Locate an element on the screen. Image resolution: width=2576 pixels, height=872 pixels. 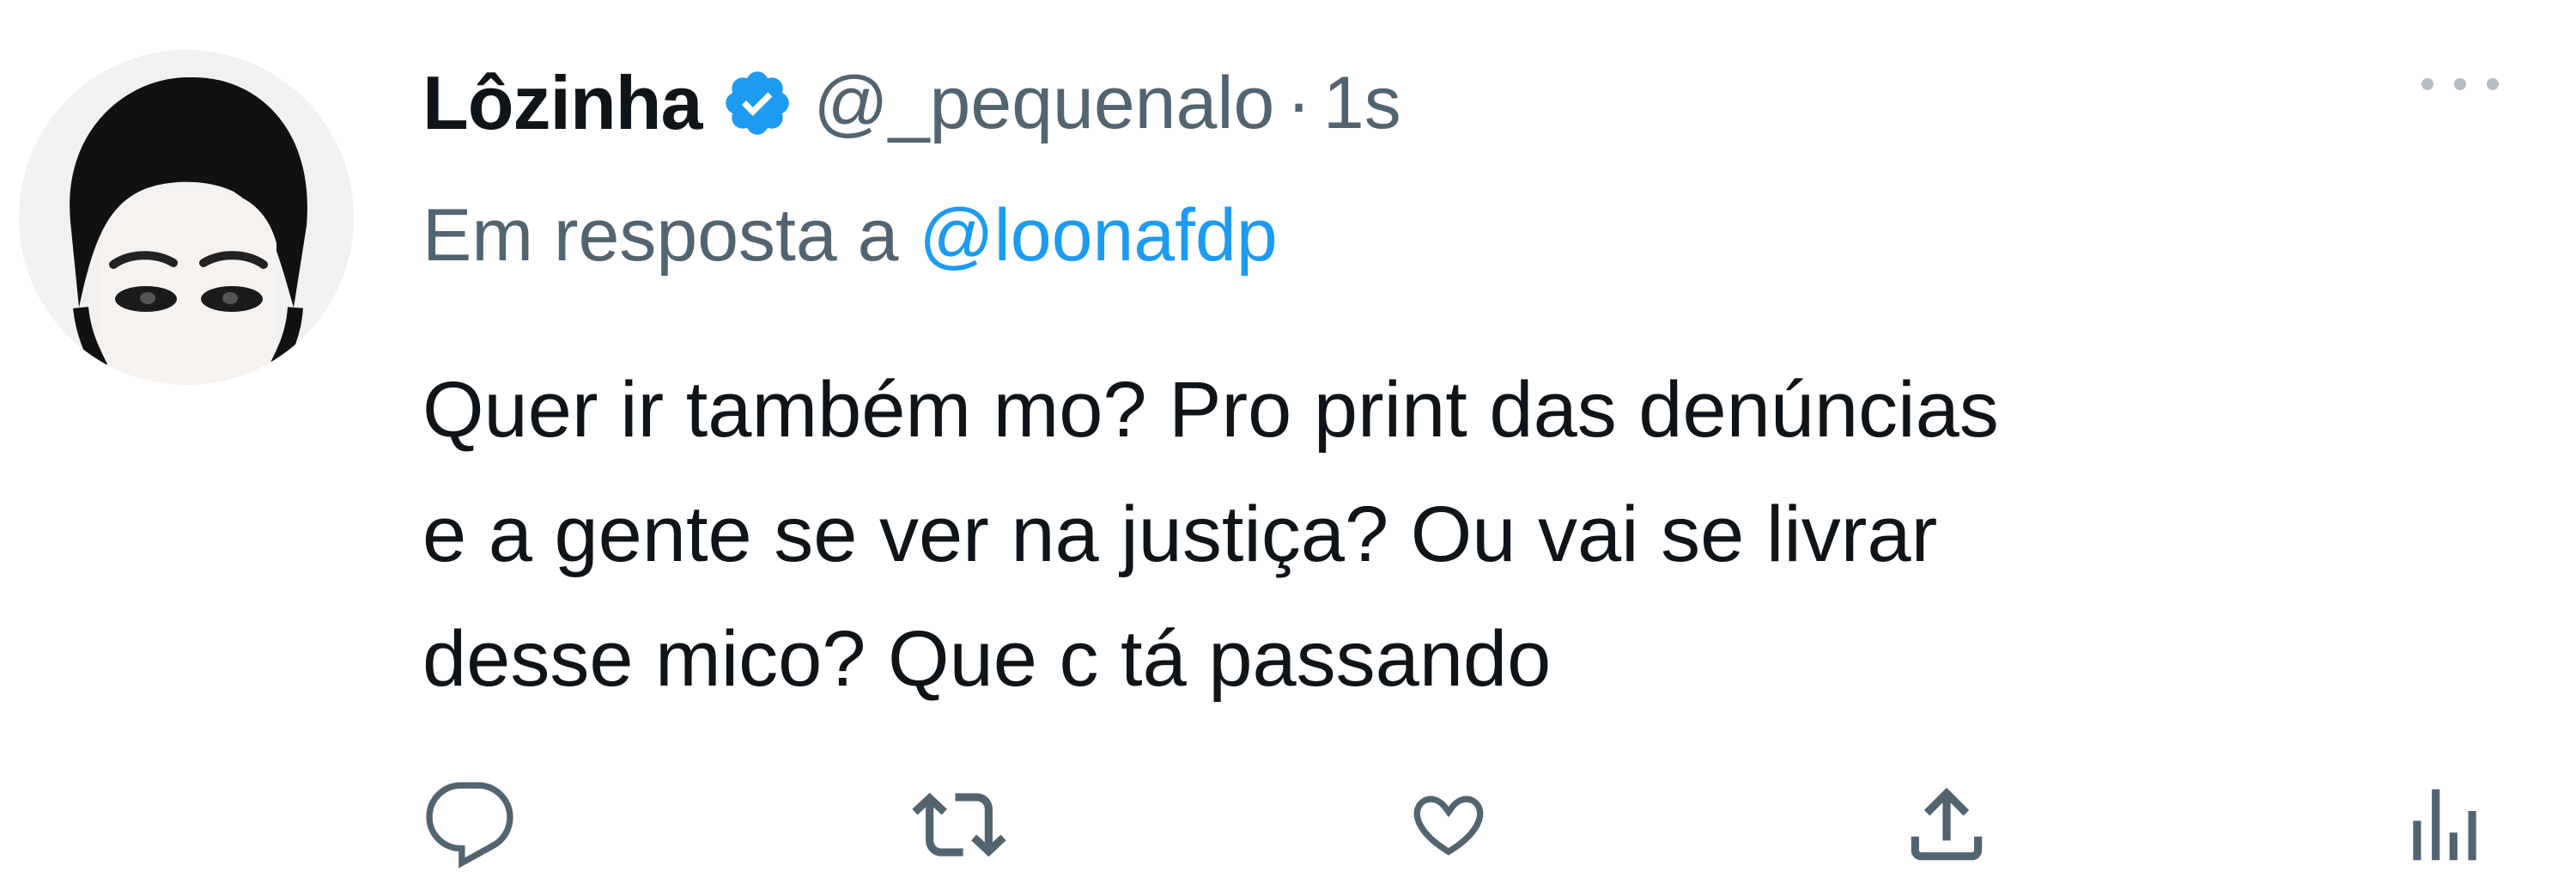
author-handle: @_pequenalo is located at coordinates (1043, 103).